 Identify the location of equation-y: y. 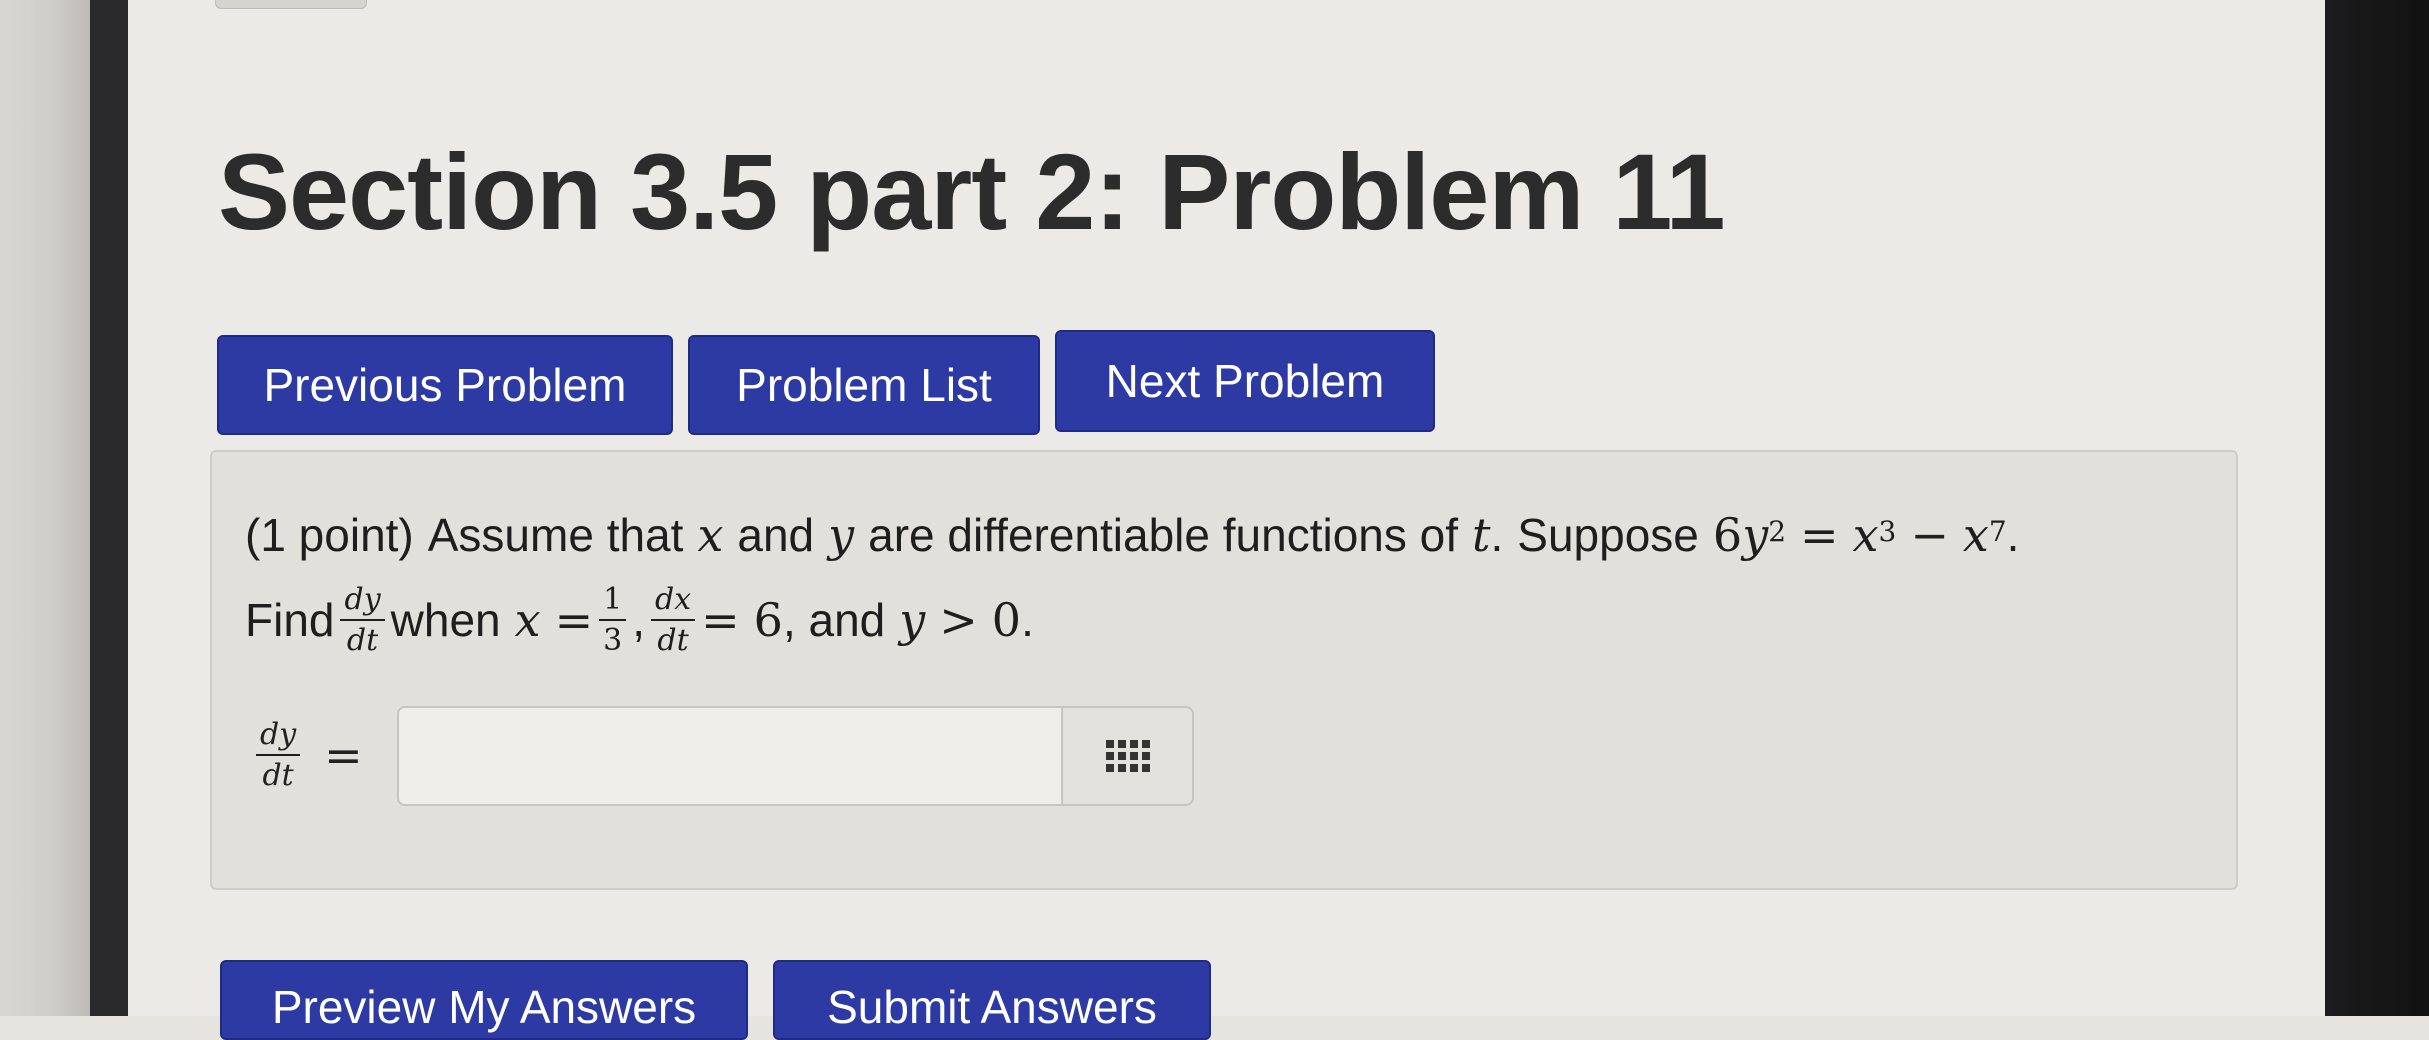
(1755, 535).